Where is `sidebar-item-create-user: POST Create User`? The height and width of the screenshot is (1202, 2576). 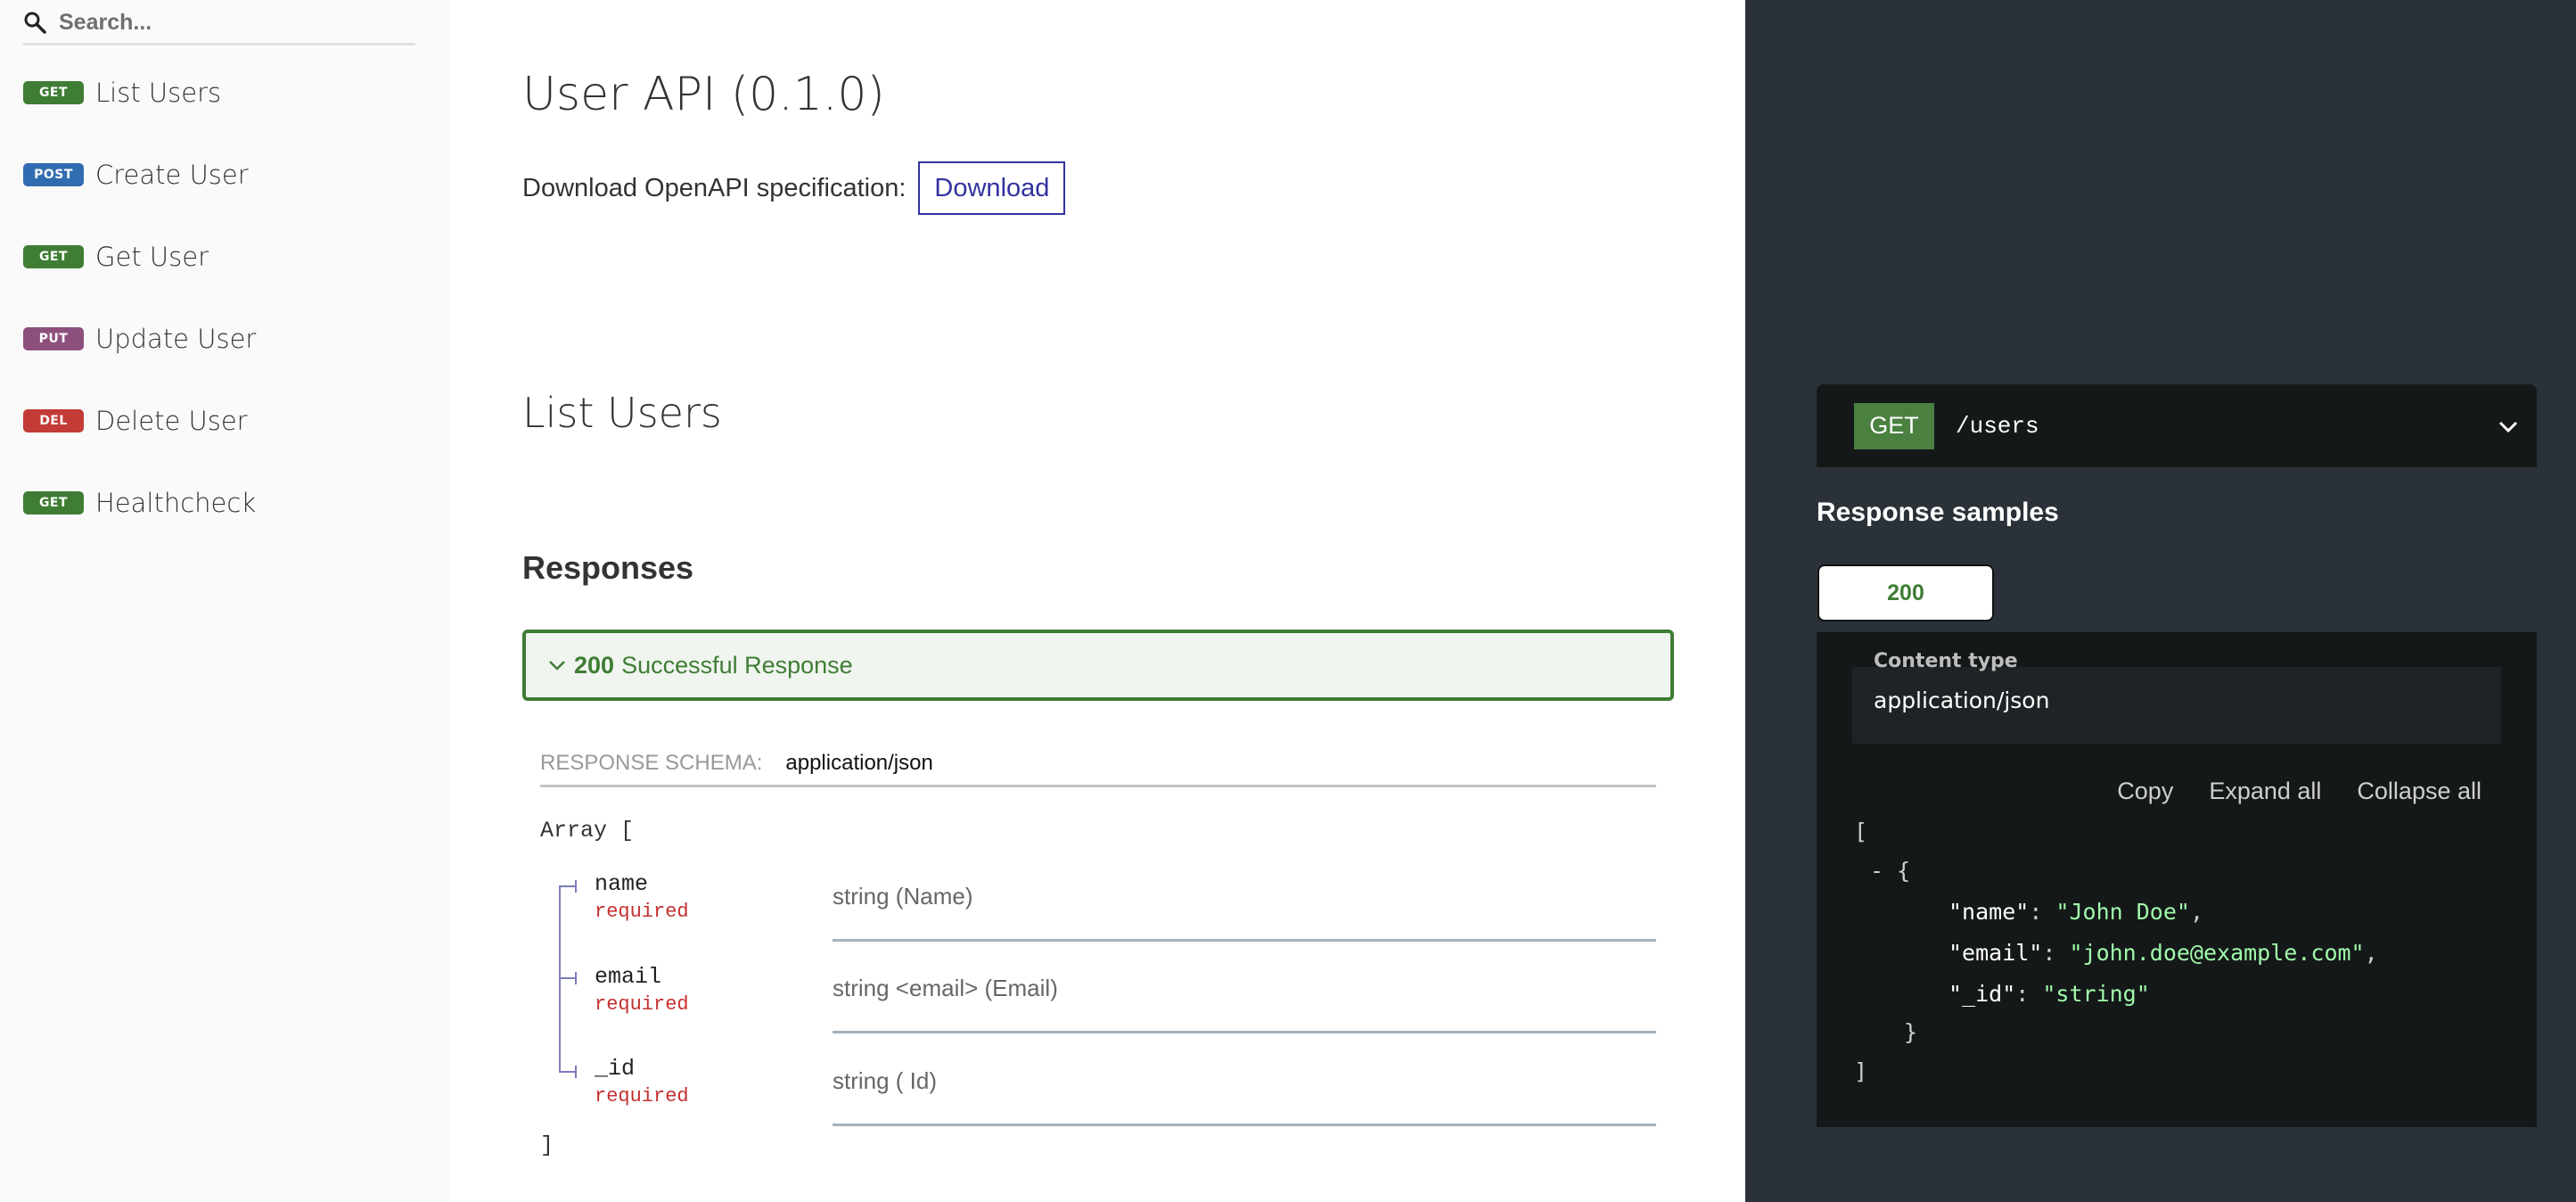
sidebar-item-create-user: POST Create User is located at coordinates (228, 174).